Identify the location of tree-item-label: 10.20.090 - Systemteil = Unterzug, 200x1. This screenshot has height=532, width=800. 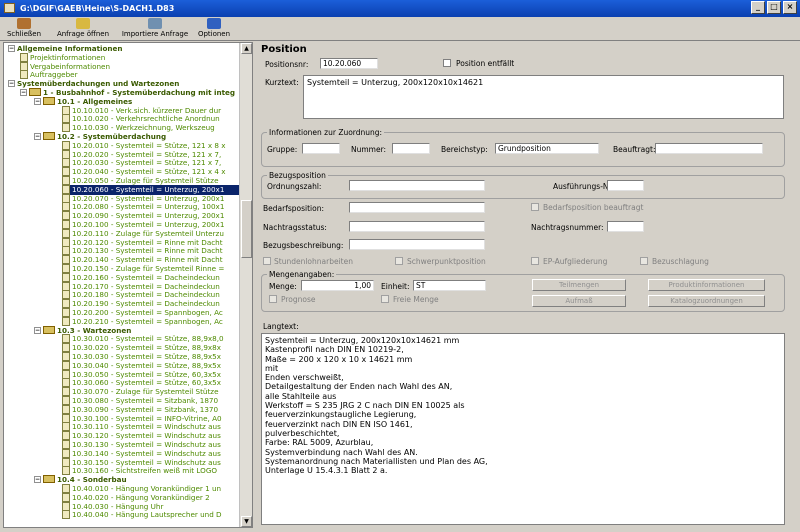
(148, 216).